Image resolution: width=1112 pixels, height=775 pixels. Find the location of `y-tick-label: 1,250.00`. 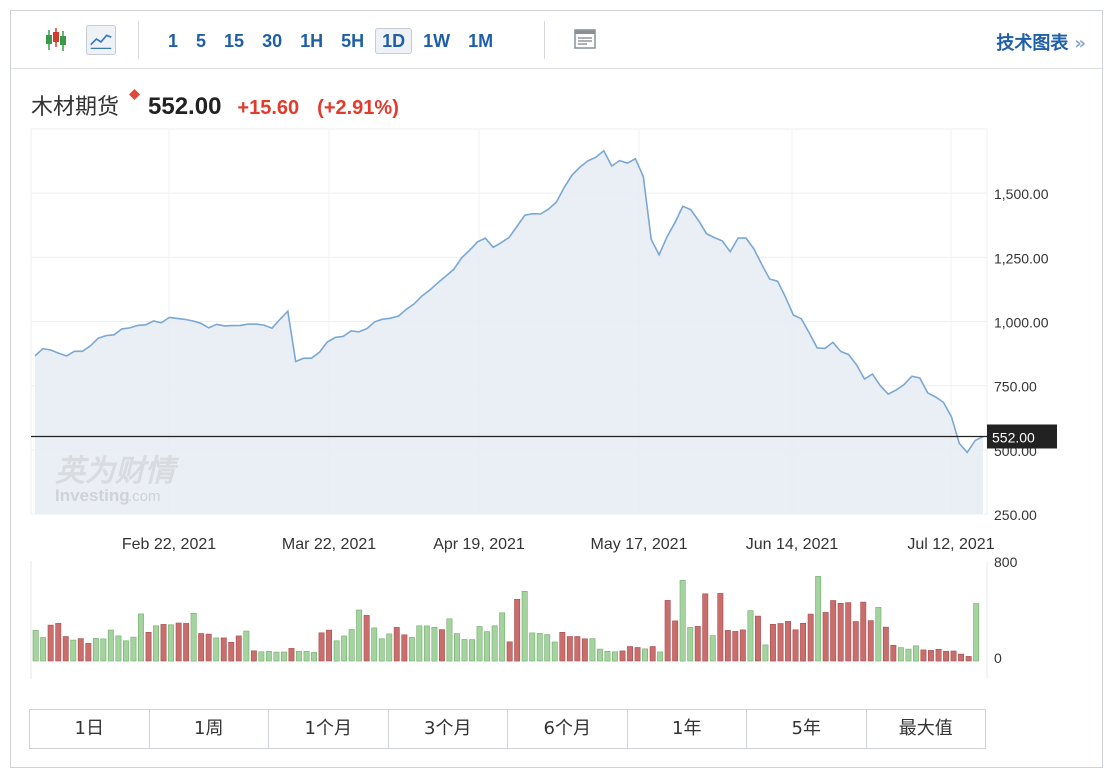

y-tick-label: 1,250.00 is located at coordinates (1021, 258).